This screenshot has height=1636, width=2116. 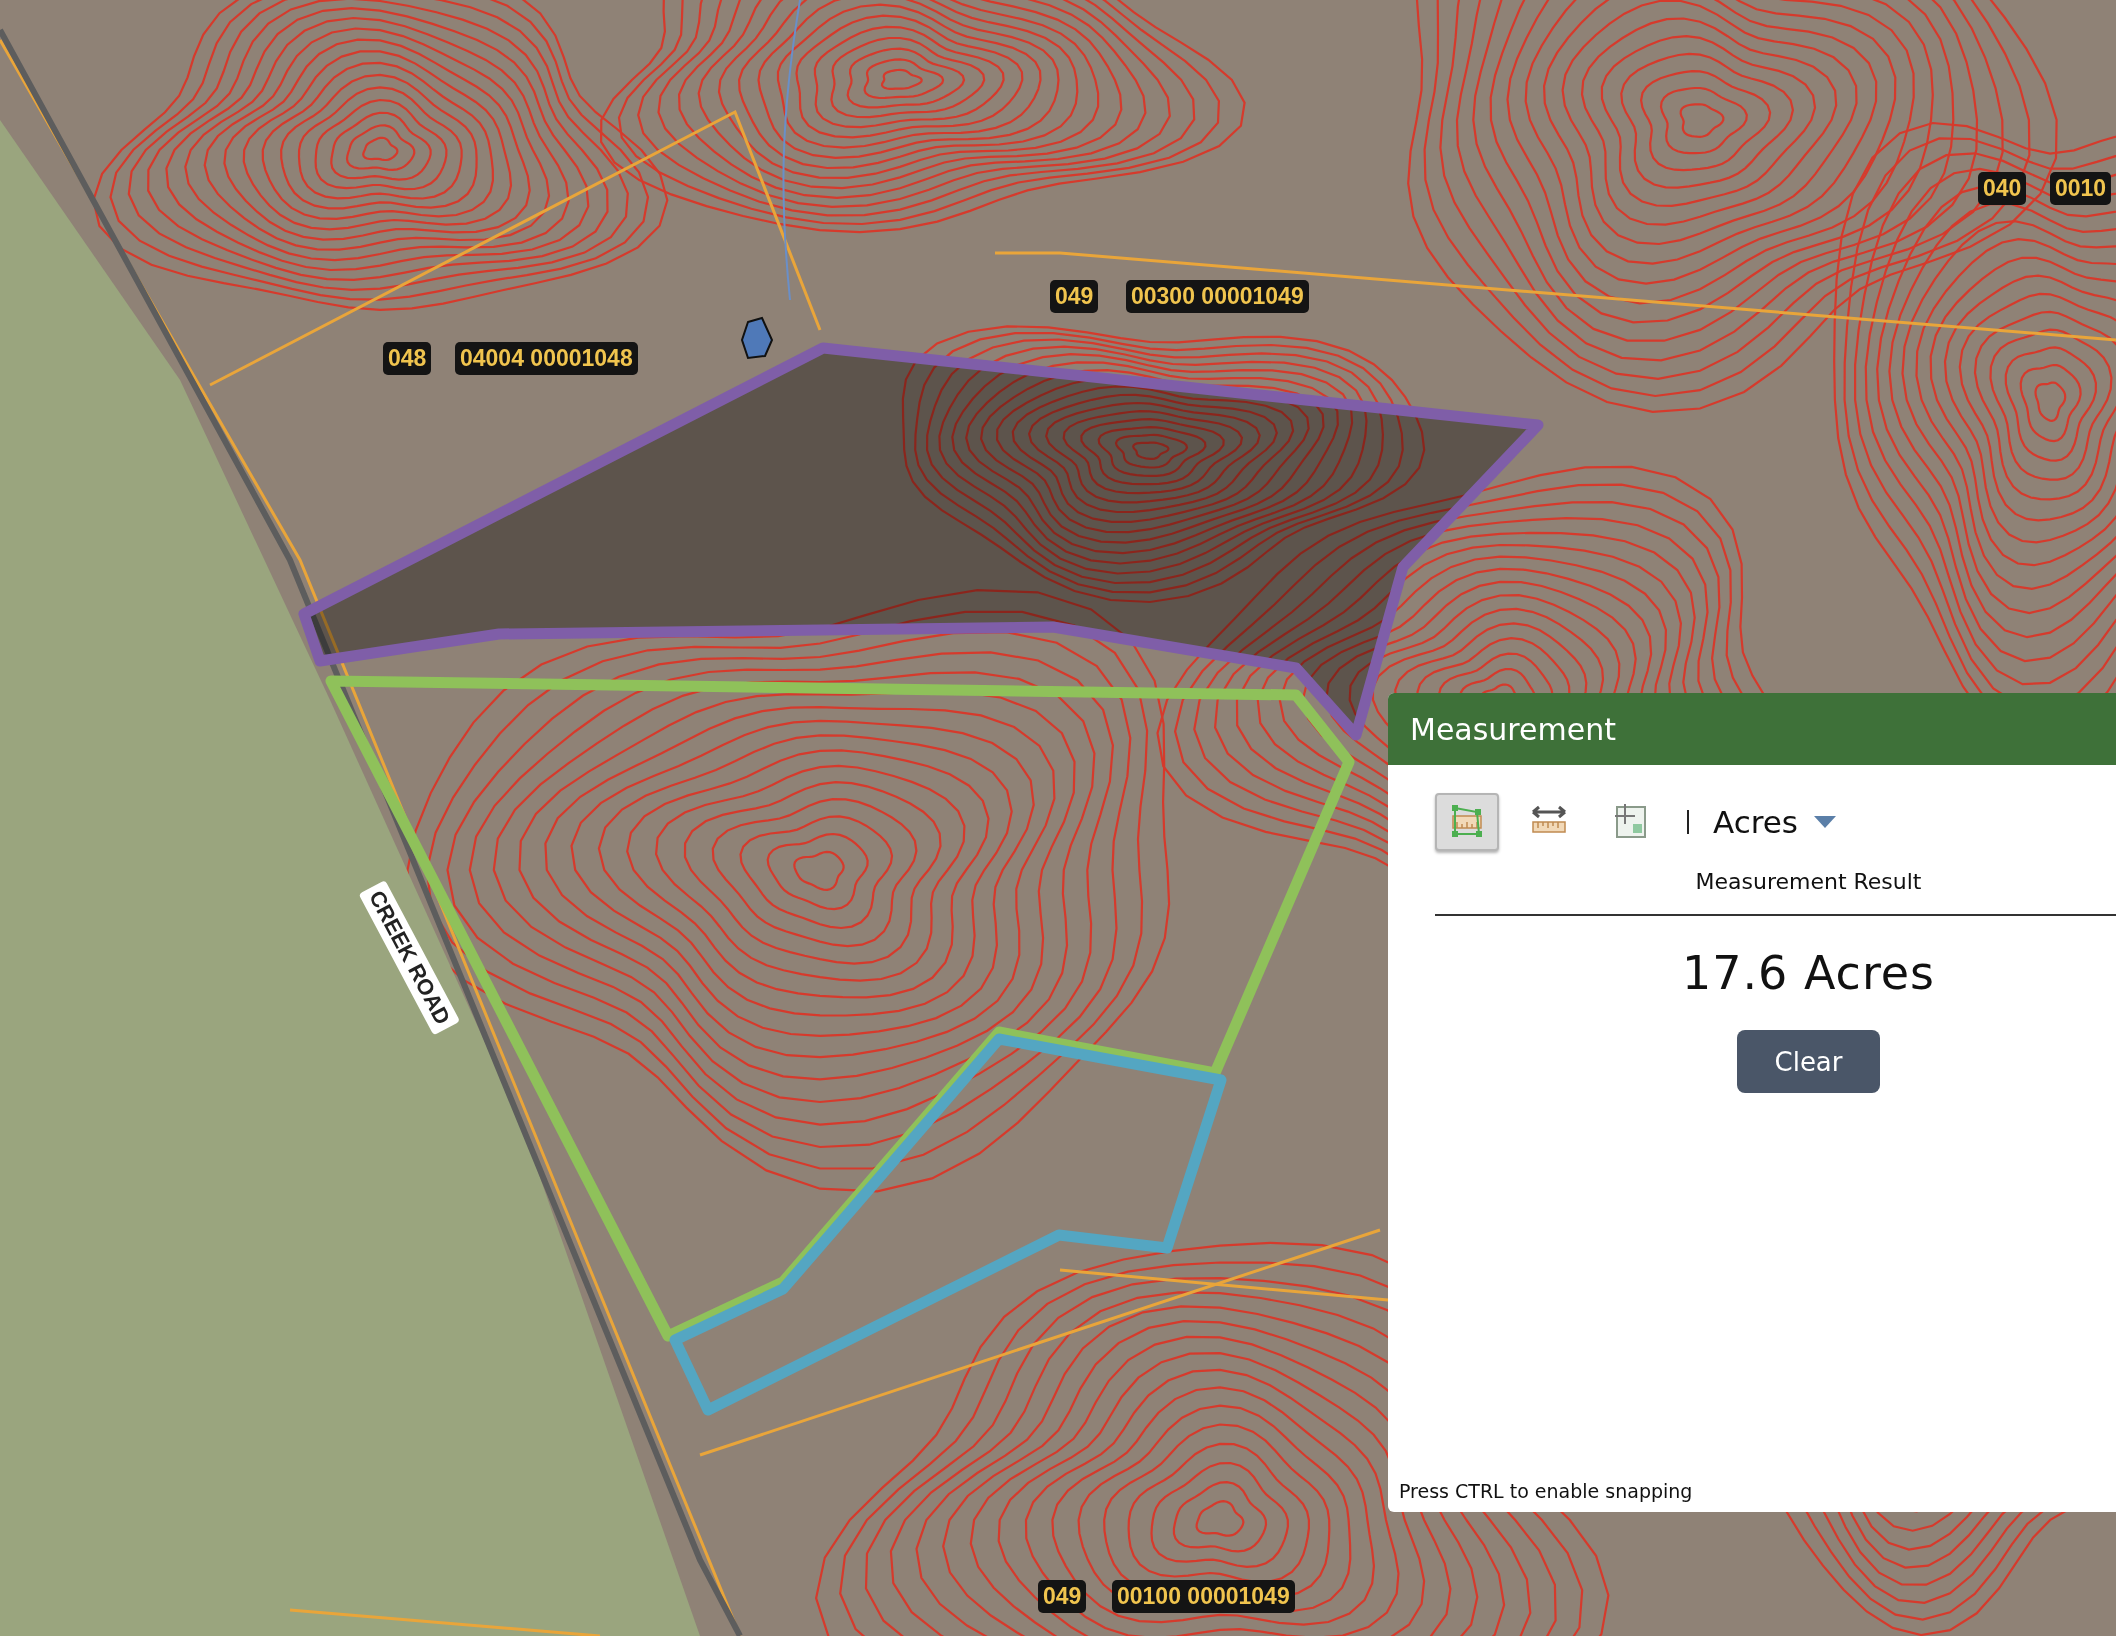 What do you see at coordinates (1546, 1492) in the screenshot?
I see `snapping-hint: Press CTRL to enable snapping` at bounding box center [1546, 1492].